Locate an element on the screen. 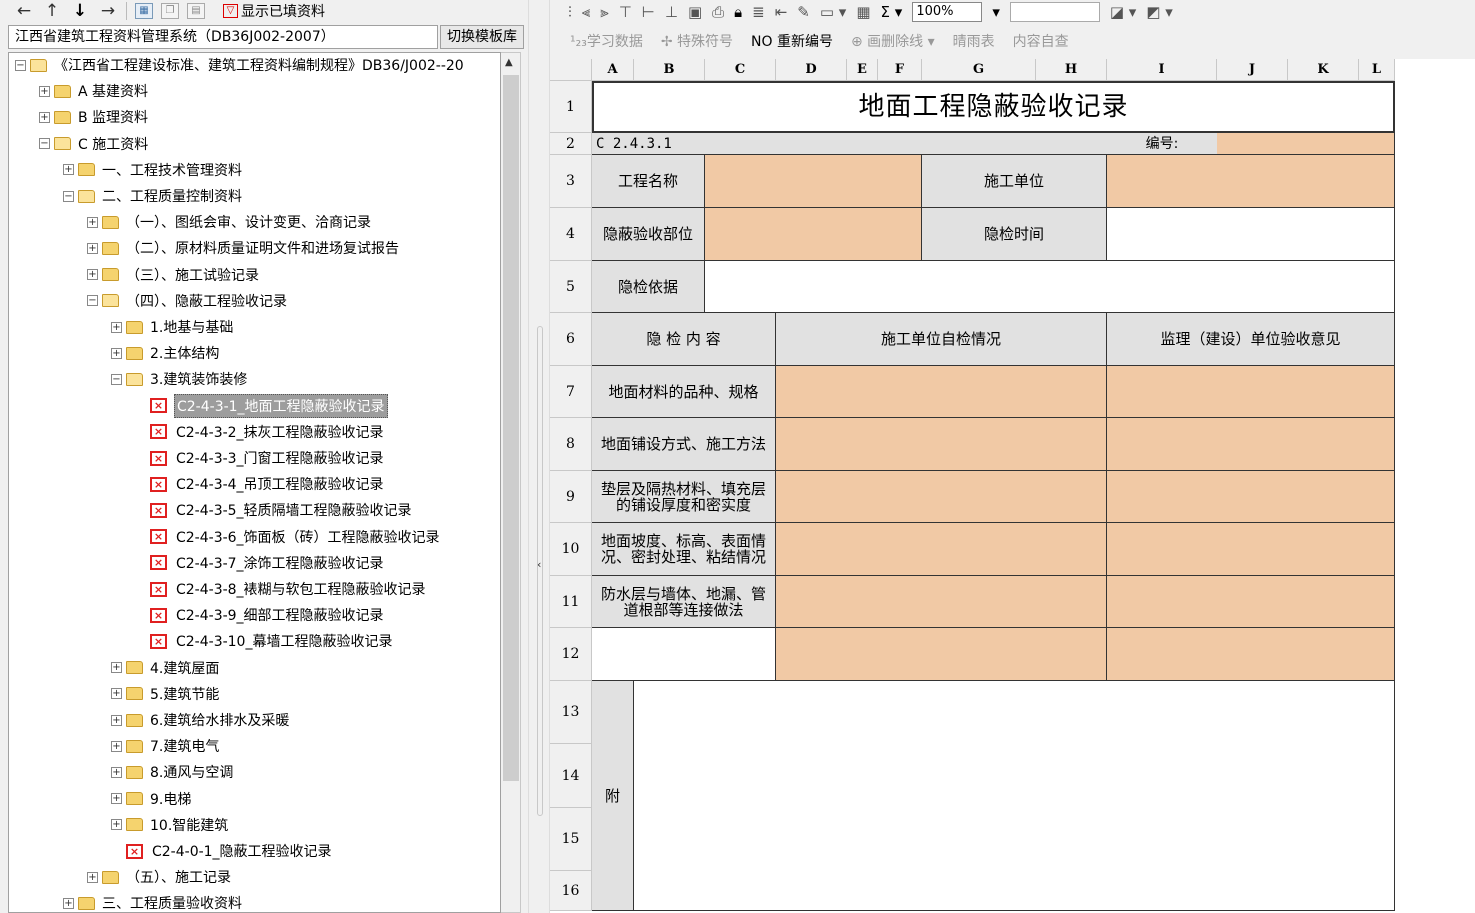  tree-item-document: × C2-4-3-7_涂饰工程隐蔽验收记录 is located at coordinates (268, 563).